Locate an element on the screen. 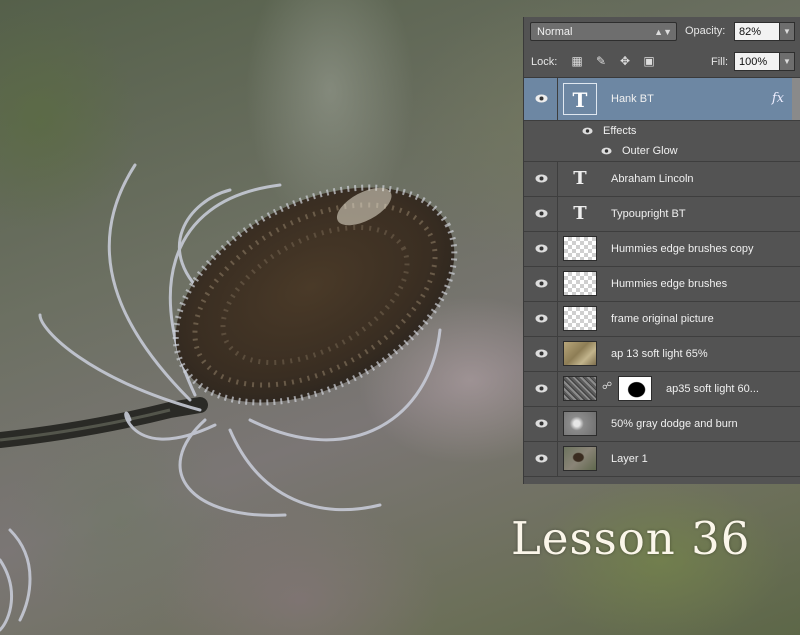 This screenshot has height=635, width=800. layer-row-typoupright-bt: T Typoupright BT is located at coordinates (662, 214).